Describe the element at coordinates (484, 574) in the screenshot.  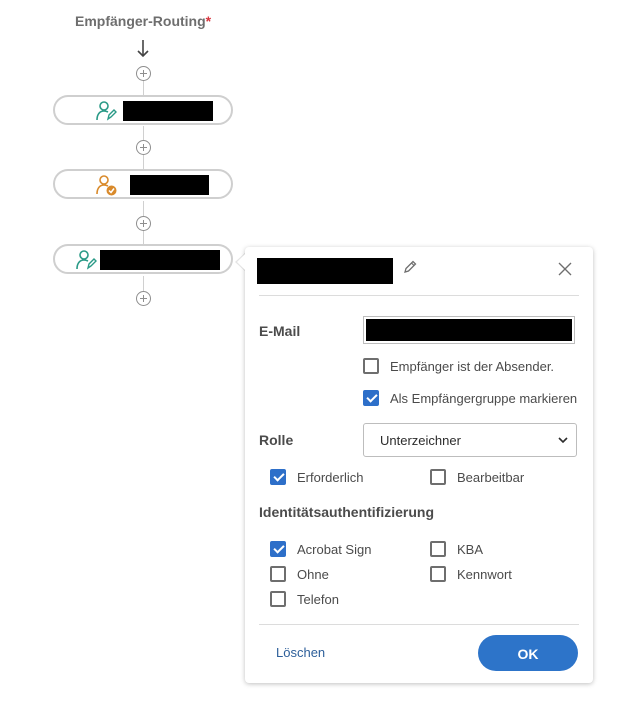
I see `auth-password-label: Kennwort` at that location.